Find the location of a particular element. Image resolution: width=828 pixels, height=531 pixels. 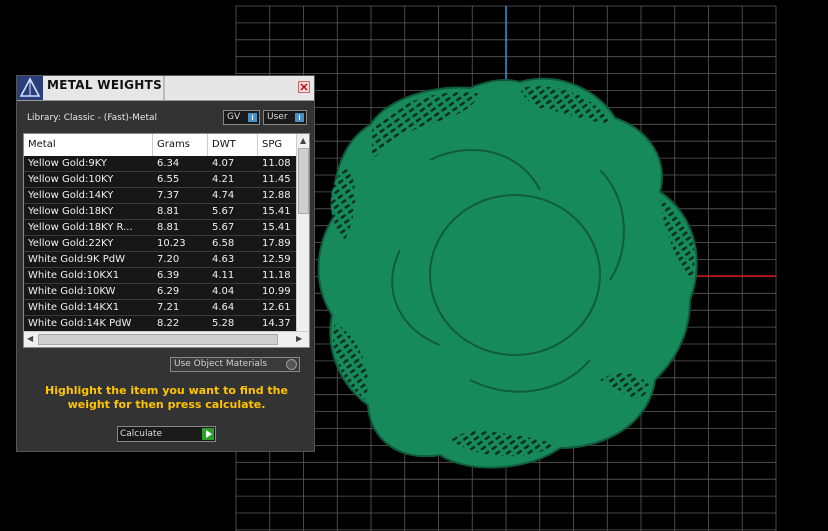

dwt-cell: 4.21 is located at coordinates (223, 179).